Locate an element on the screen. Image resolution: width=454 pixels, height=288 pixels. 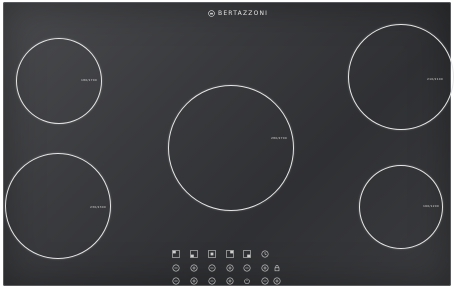
brand-header: BERTAZZONI is located at coordinates (238, 13).